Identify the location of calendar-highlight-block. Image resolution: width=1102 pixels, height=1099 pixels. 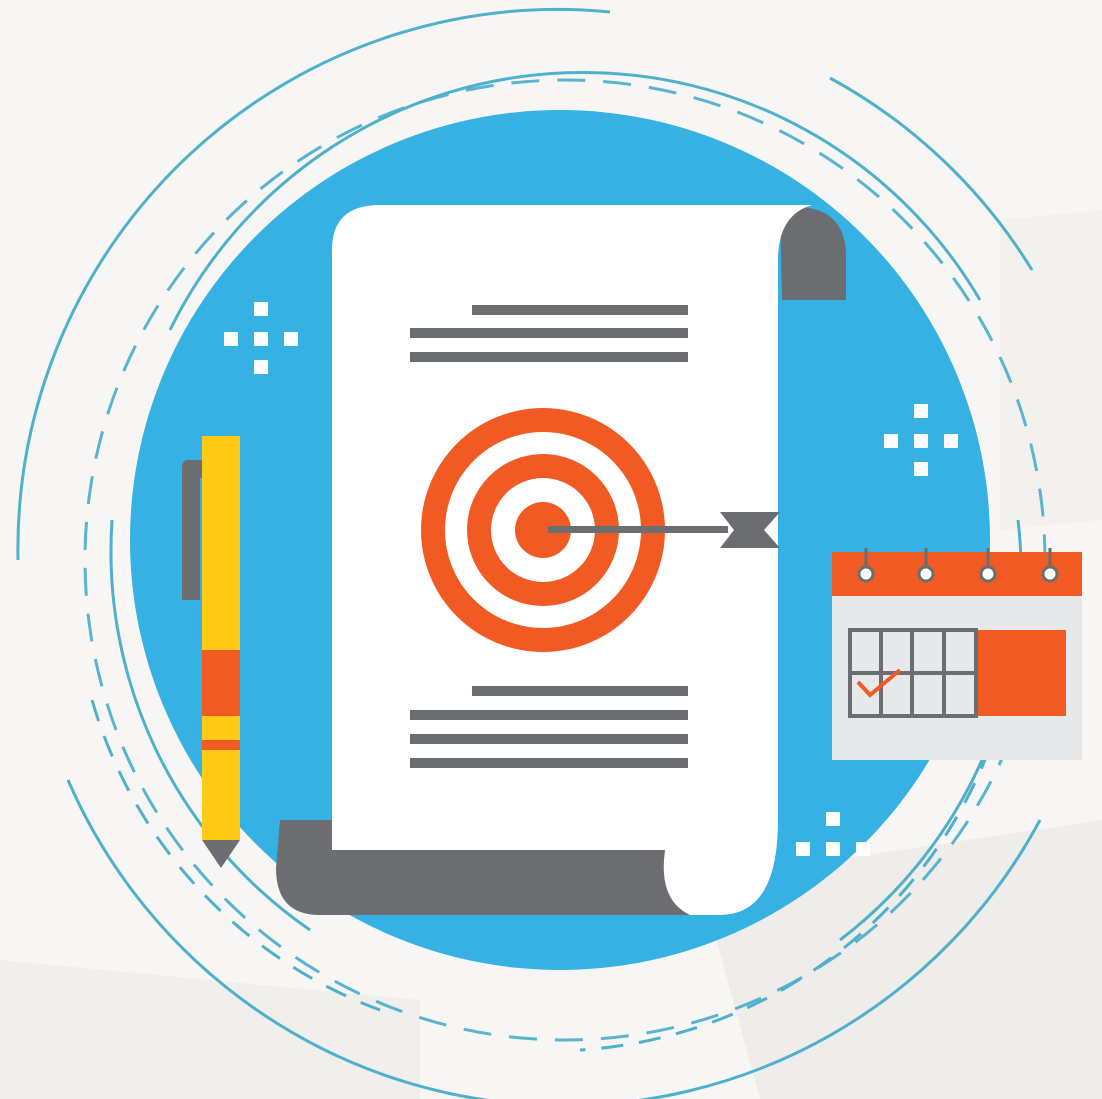
(1022, 673).